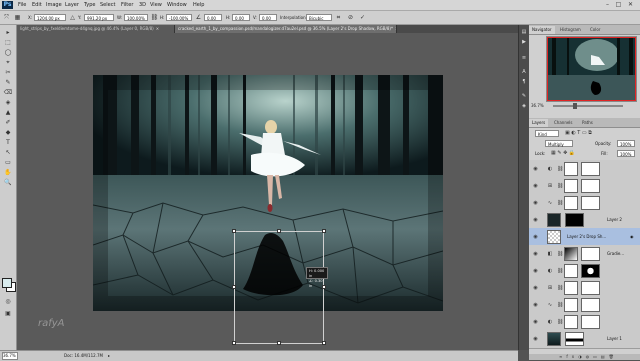 Image resolution: width=640 pixels, height=361 pixels. Describe the element at coordinates (362, 17) in the screenshot. I see `commit-transform-icon: ✓` at that location.